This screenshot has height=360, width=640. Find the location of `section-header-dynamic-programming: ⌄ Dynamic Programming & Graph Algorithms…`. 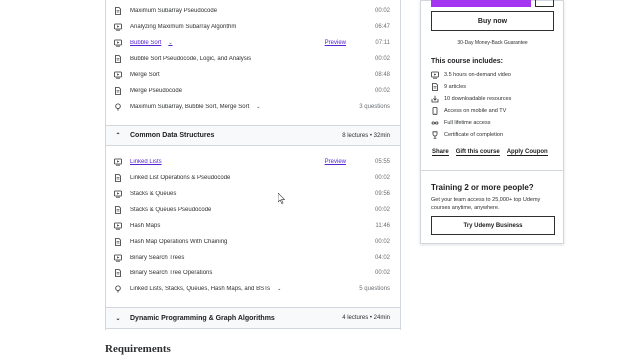

section-header-dynamic-programming: ⌄ Dynamic Programming & Graph Algorithms… is located at coordinates (253, 318).